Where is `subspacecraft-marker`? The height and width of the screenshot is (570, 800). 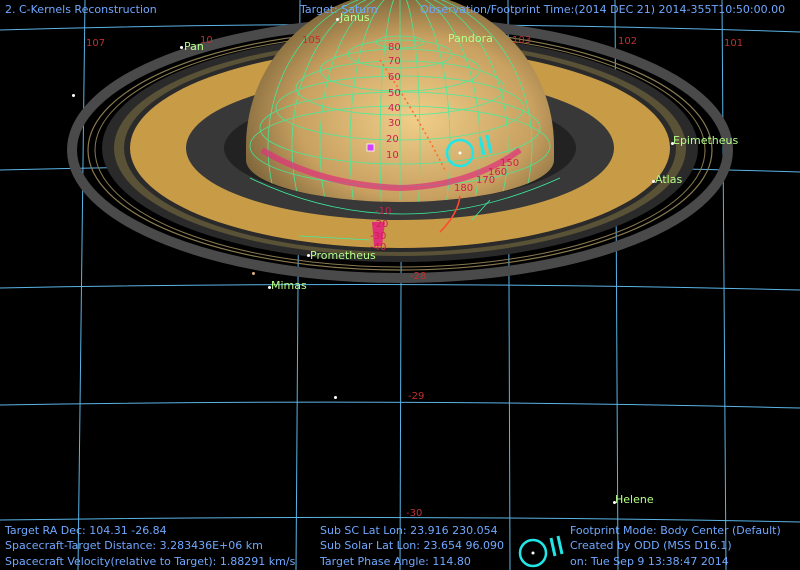
subspacecraft-marker is located at coordinates (370, 147).